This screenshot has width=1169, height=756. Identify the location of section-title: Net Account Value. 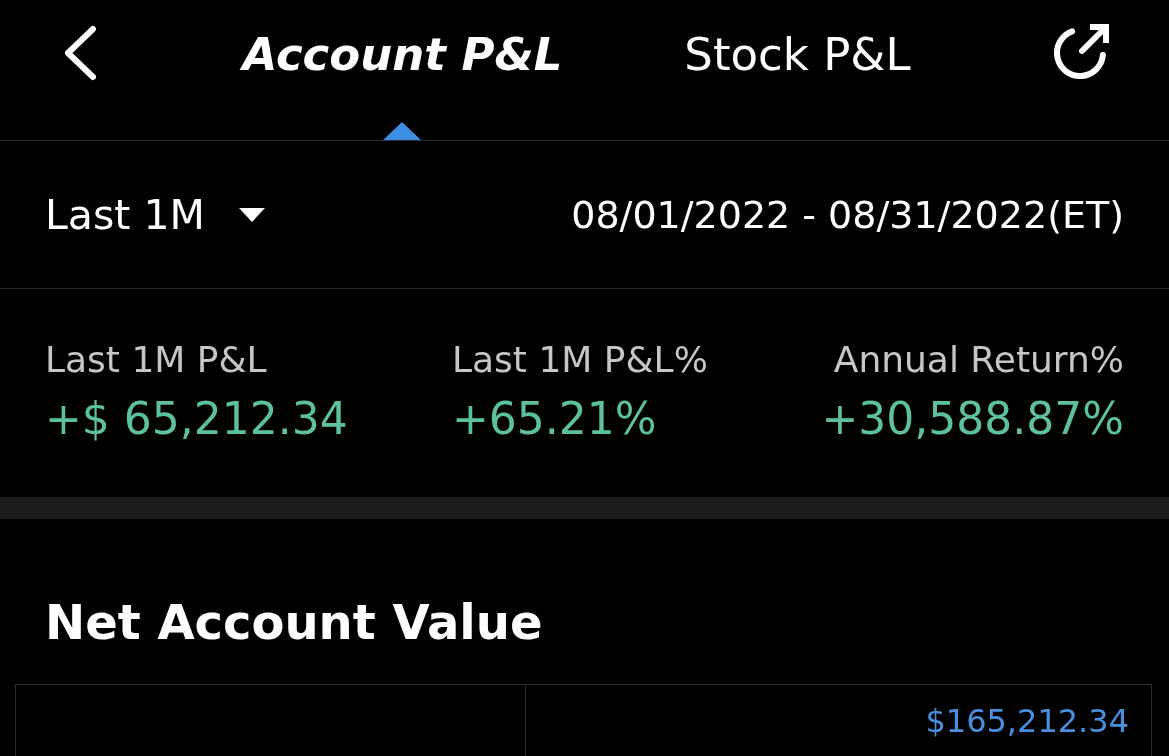
(294, 621).